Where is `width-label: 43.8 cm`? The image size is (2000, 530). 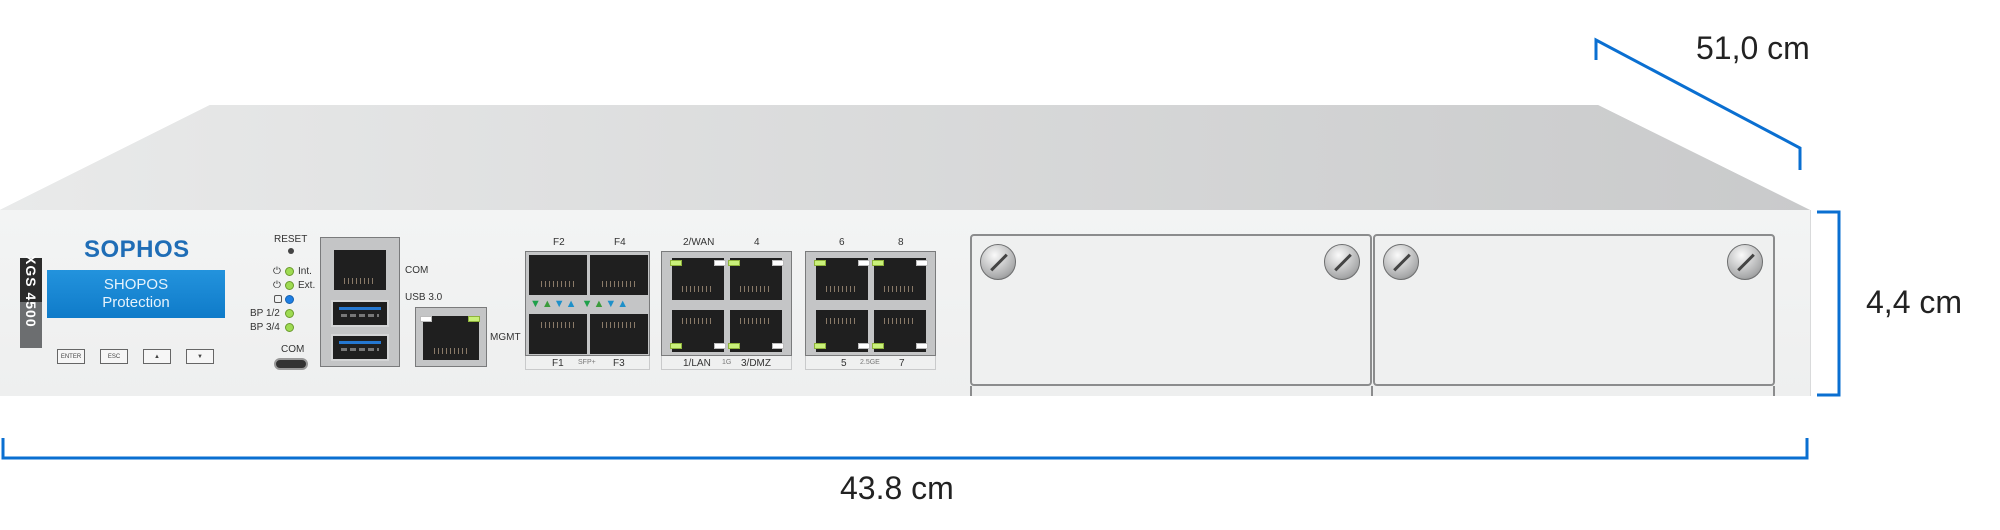
width-label: 43.8 cm is located at coordinates (897, 488).